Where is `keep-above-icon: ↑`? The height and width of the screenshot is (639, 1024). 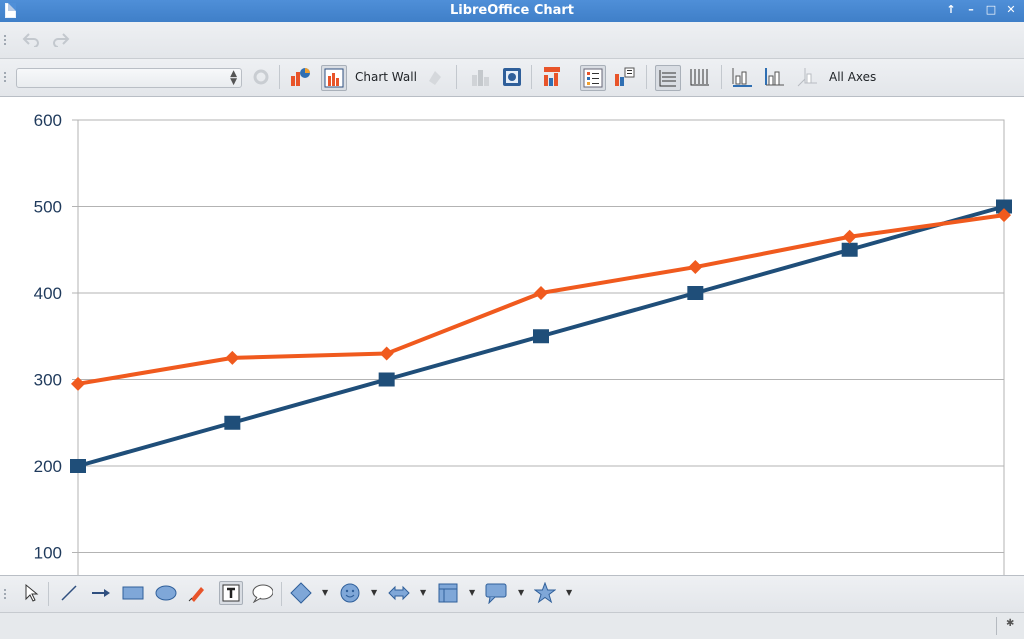 keep-above-icon: ↑ is located at coordinates (951, 10).